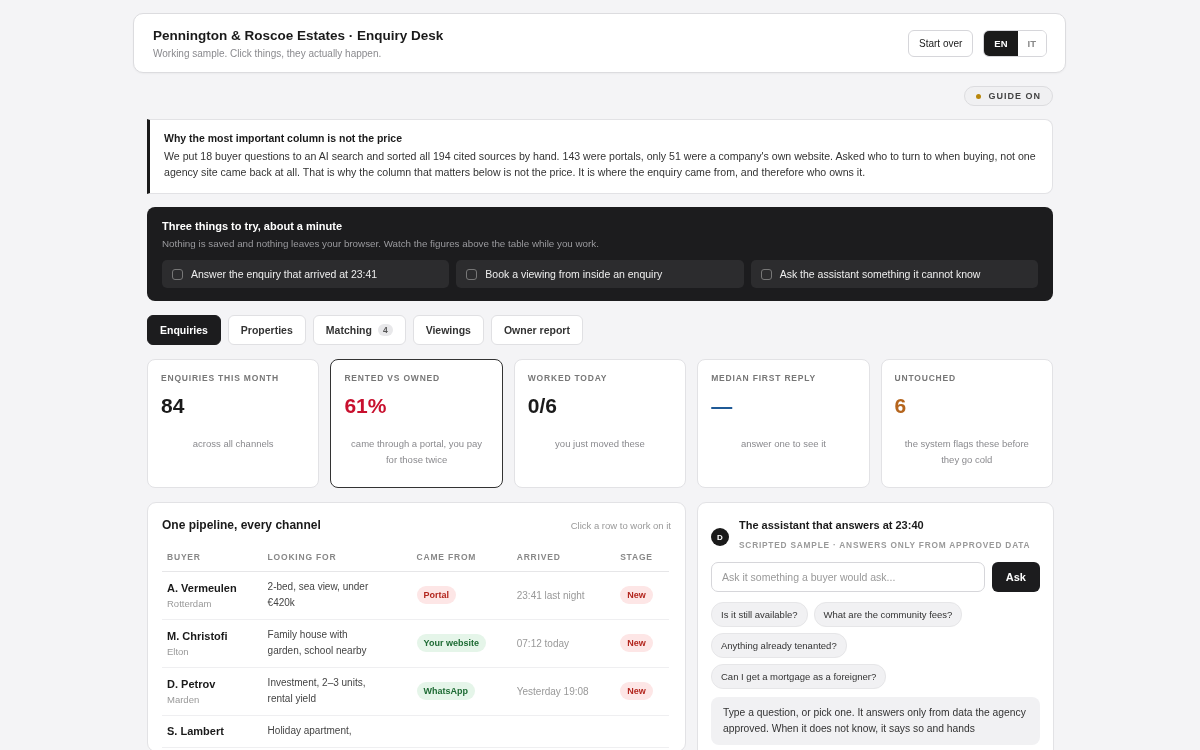 The image size is (1200, 750). Describe the element at coordinates (759, 614) in the screenshot. I see `suggestion-chip: Is it still available?` at that location.